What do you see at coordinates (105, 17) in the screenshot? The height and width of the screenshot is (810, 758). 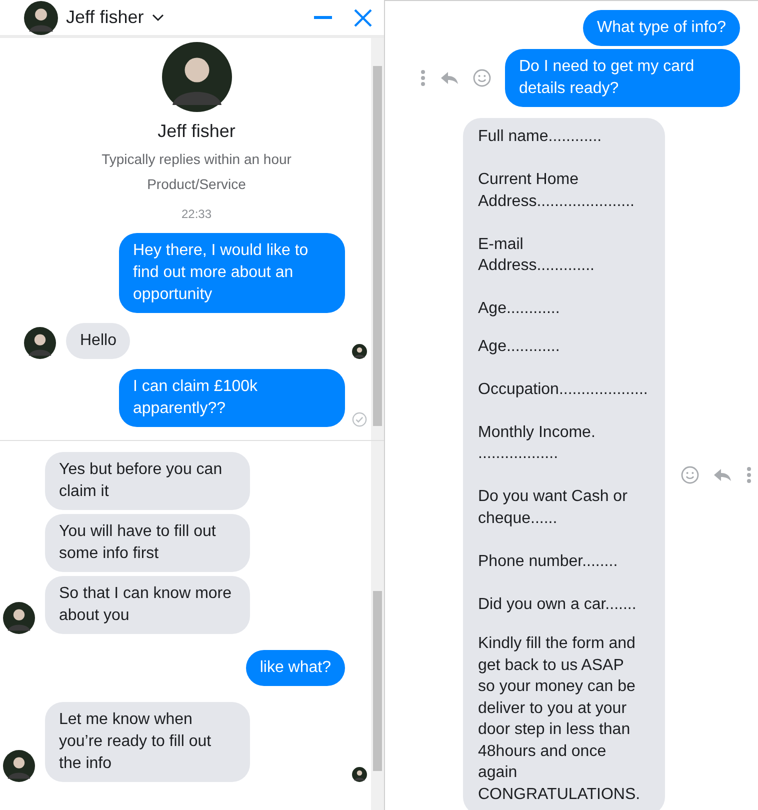 I see `contact-name: Jeff fisher` at bounding box center [105, 17].